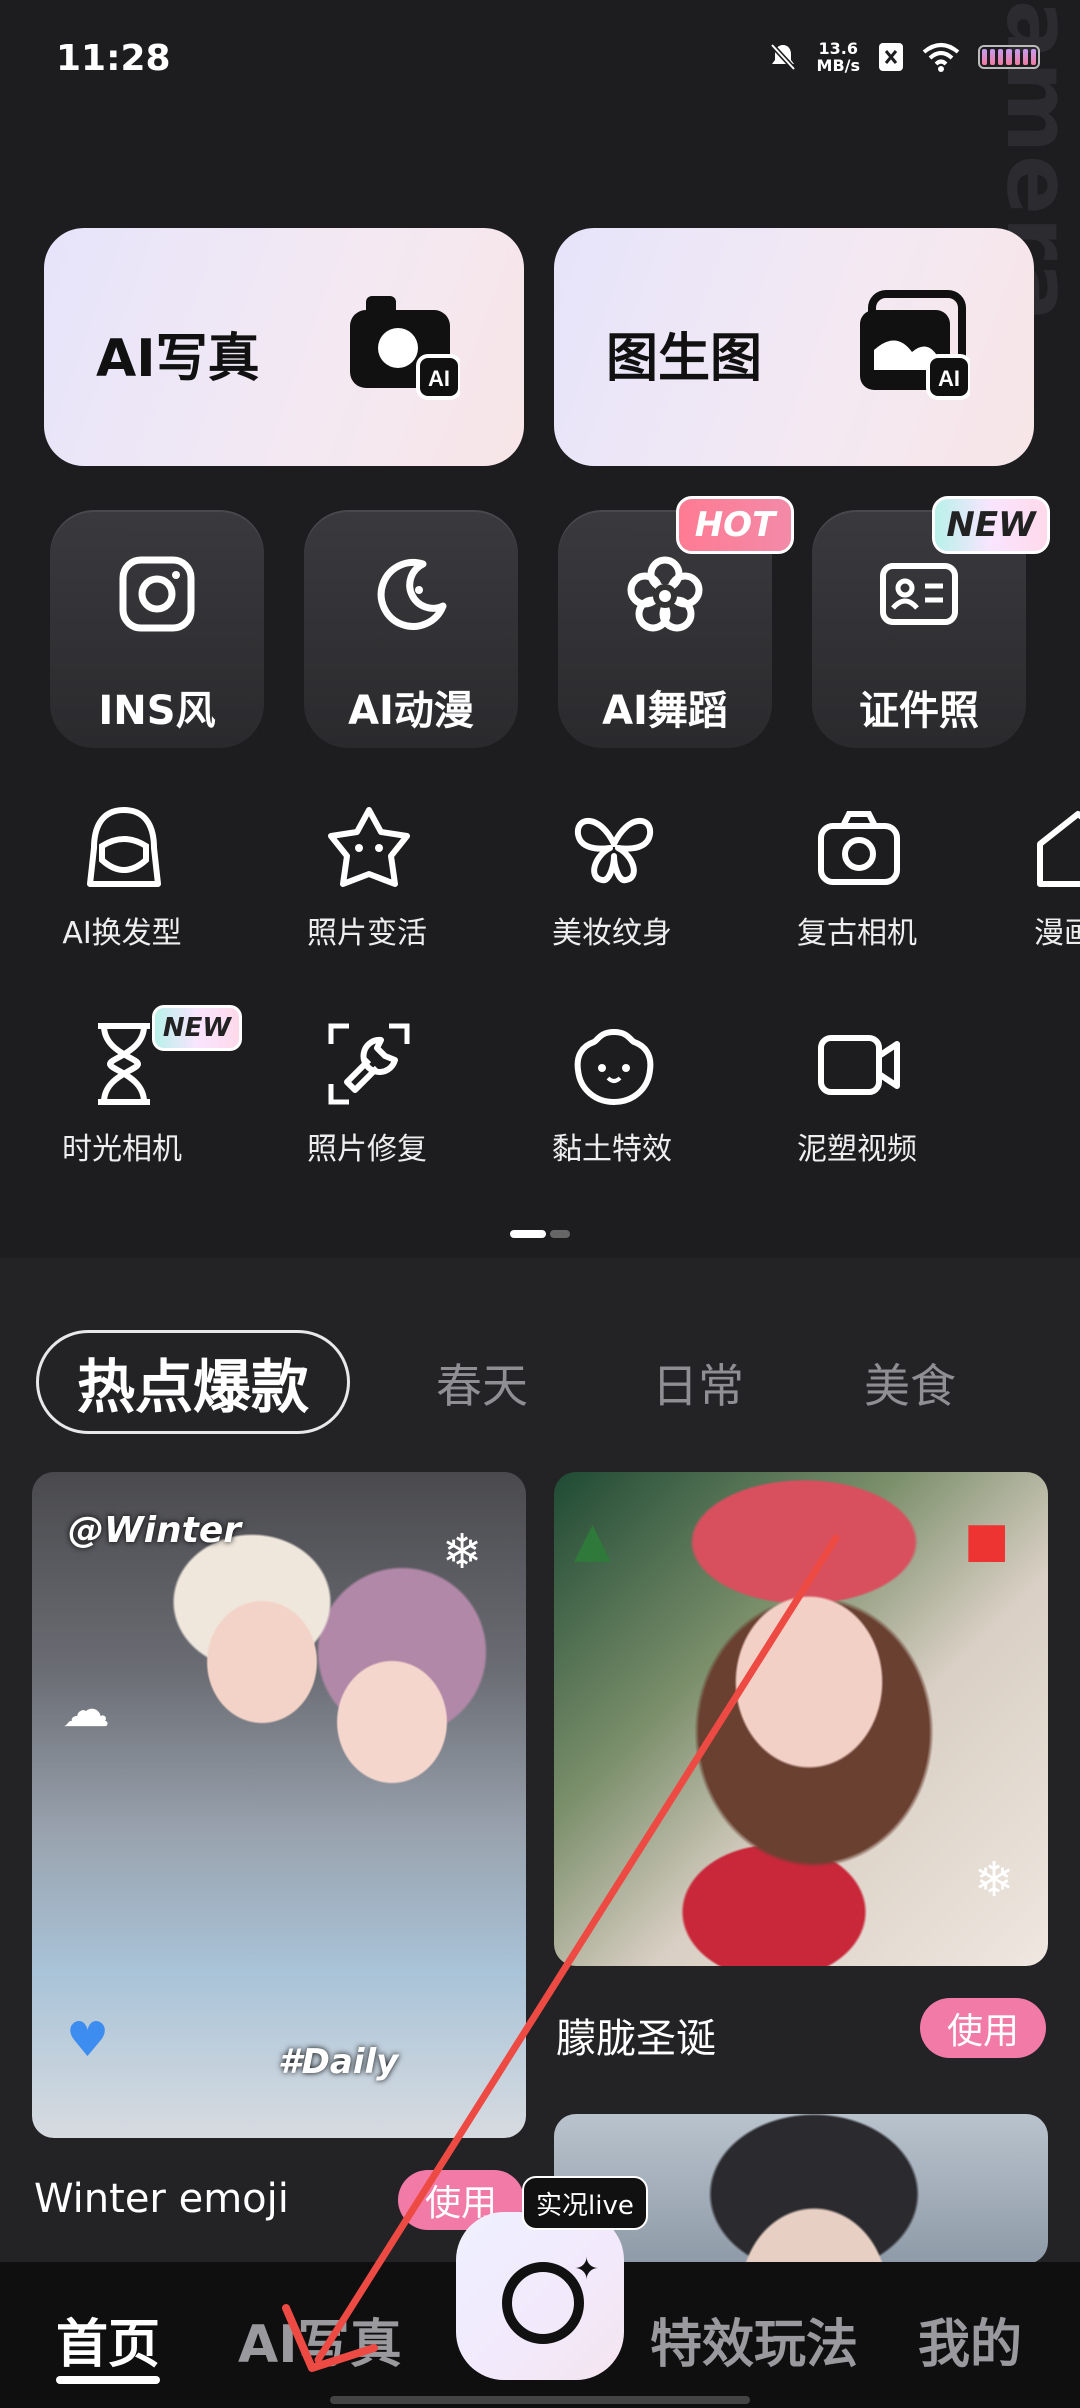 Image resolution: width=1080 pixels, height=2408 pixels. I want to click on category-tab-food: 美食, so click(910, 1383).